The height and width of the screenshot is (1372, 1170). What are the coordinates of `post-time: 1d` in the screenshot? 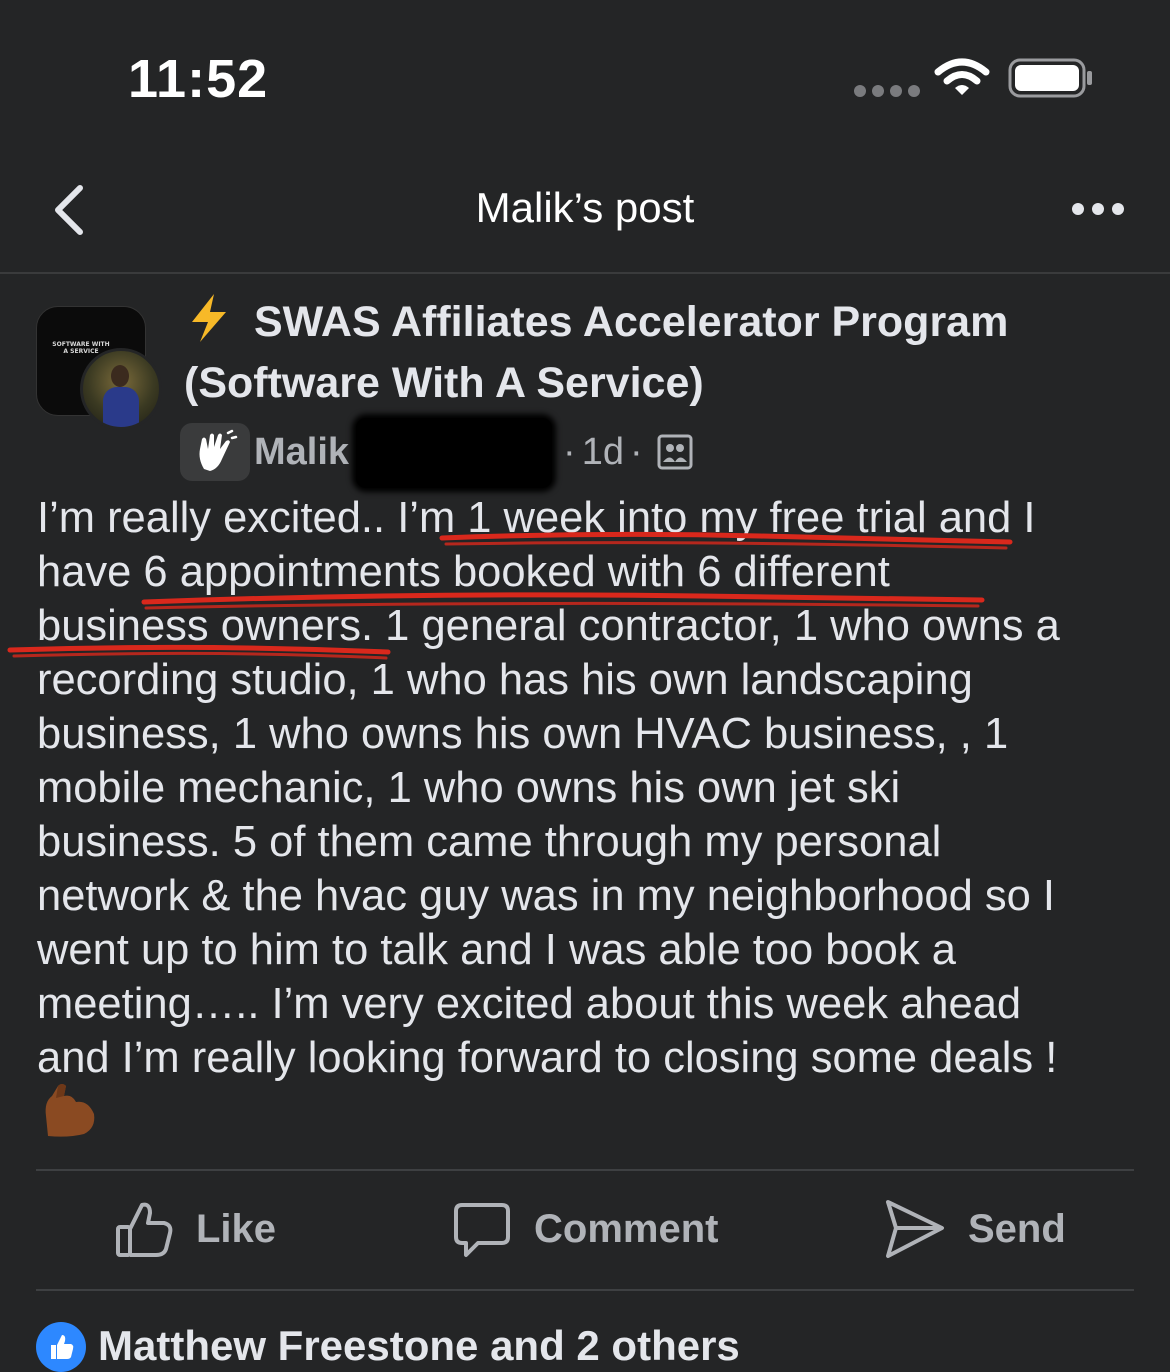 It's located at (603, 452).